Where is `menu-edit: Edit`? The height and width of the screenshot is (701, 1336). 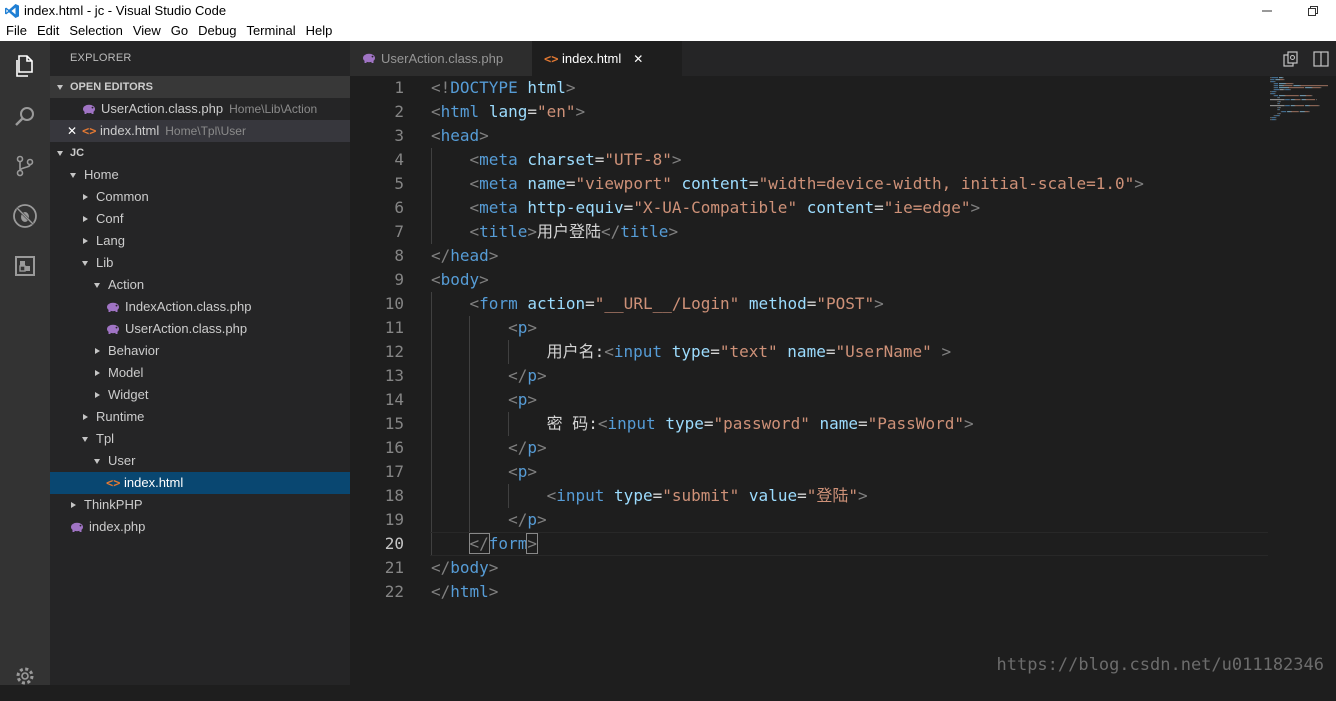
menu-edit: Edit is located at coordinates (48, 31).